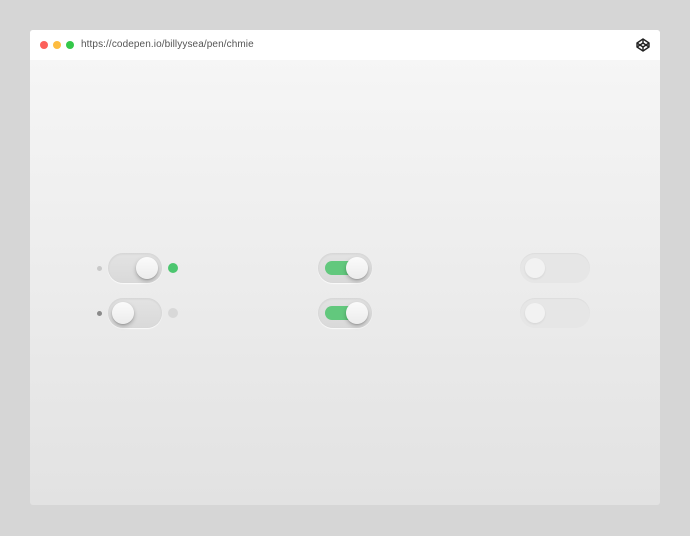 Image resolution: width=690 pixels, height=536 pixels. What do you see at coordinates (167, 44) in the screenshot?
I see `address-url: https://codepen.io/billyysea/pen/chmie` at bounding box center [167, 44].